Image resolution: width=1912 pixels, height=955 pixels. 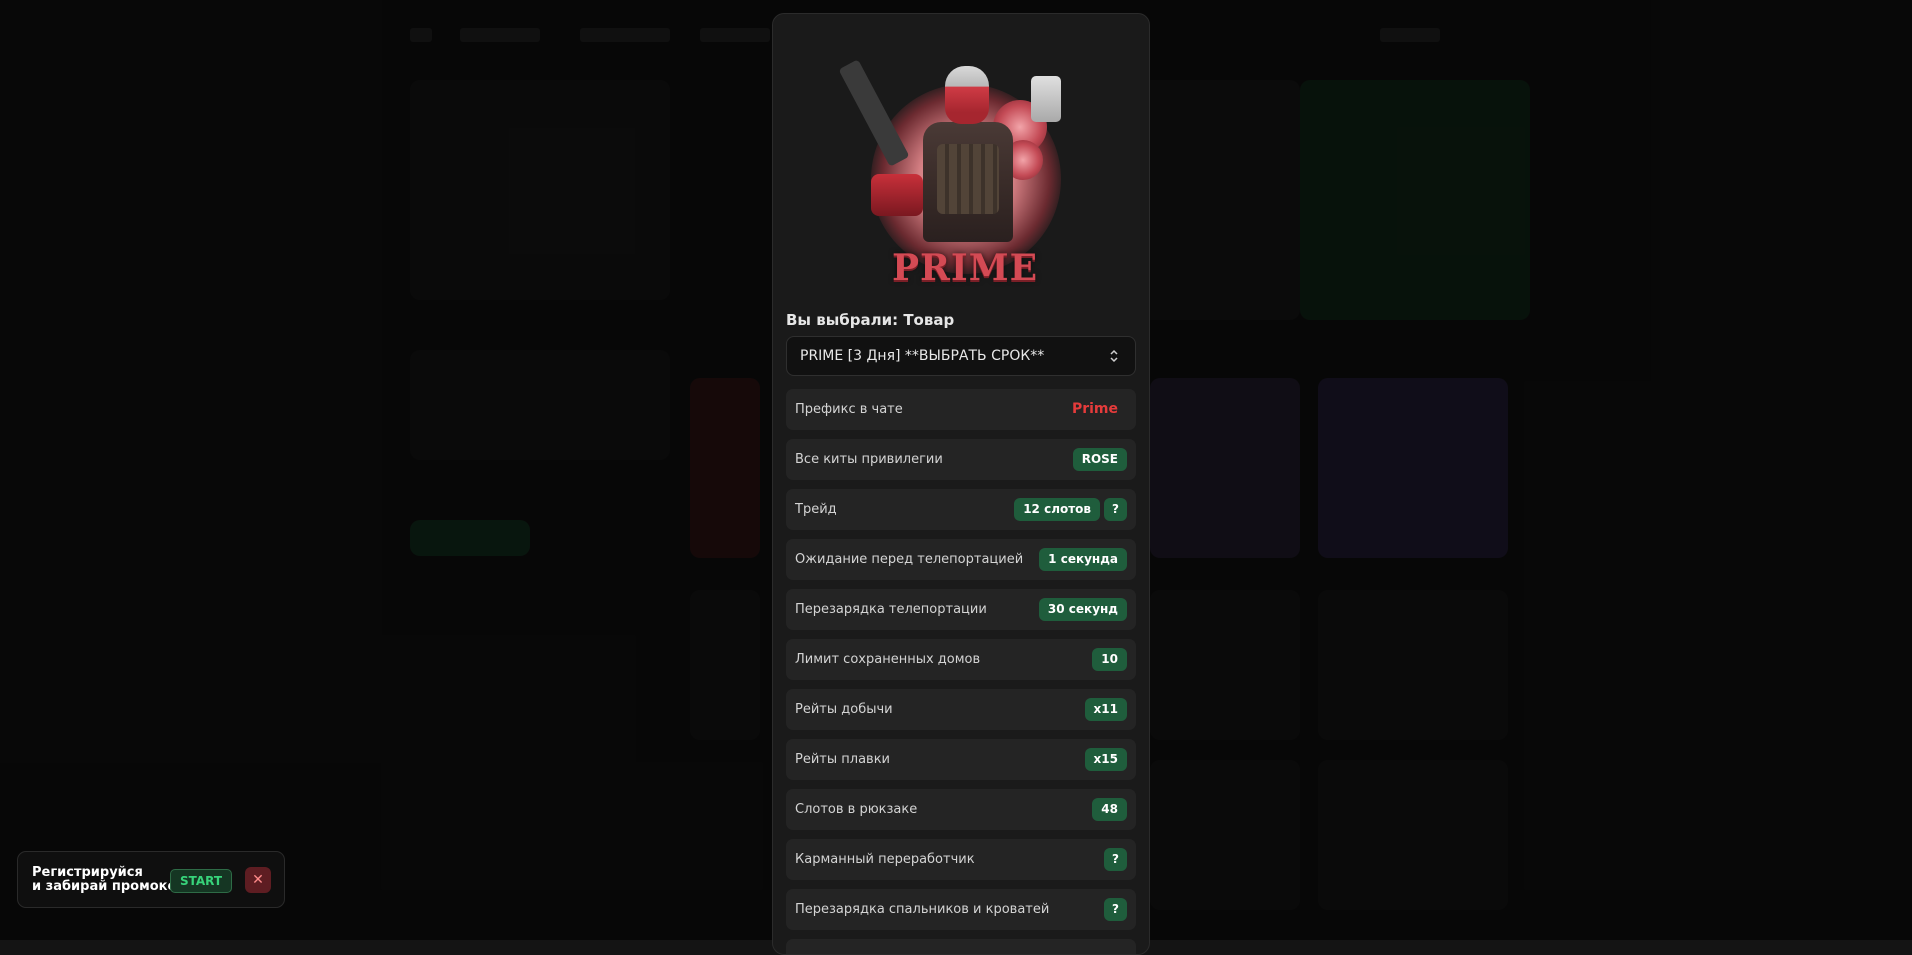 I want to click on feature-badge: 10, so click(x=1109, y=659).